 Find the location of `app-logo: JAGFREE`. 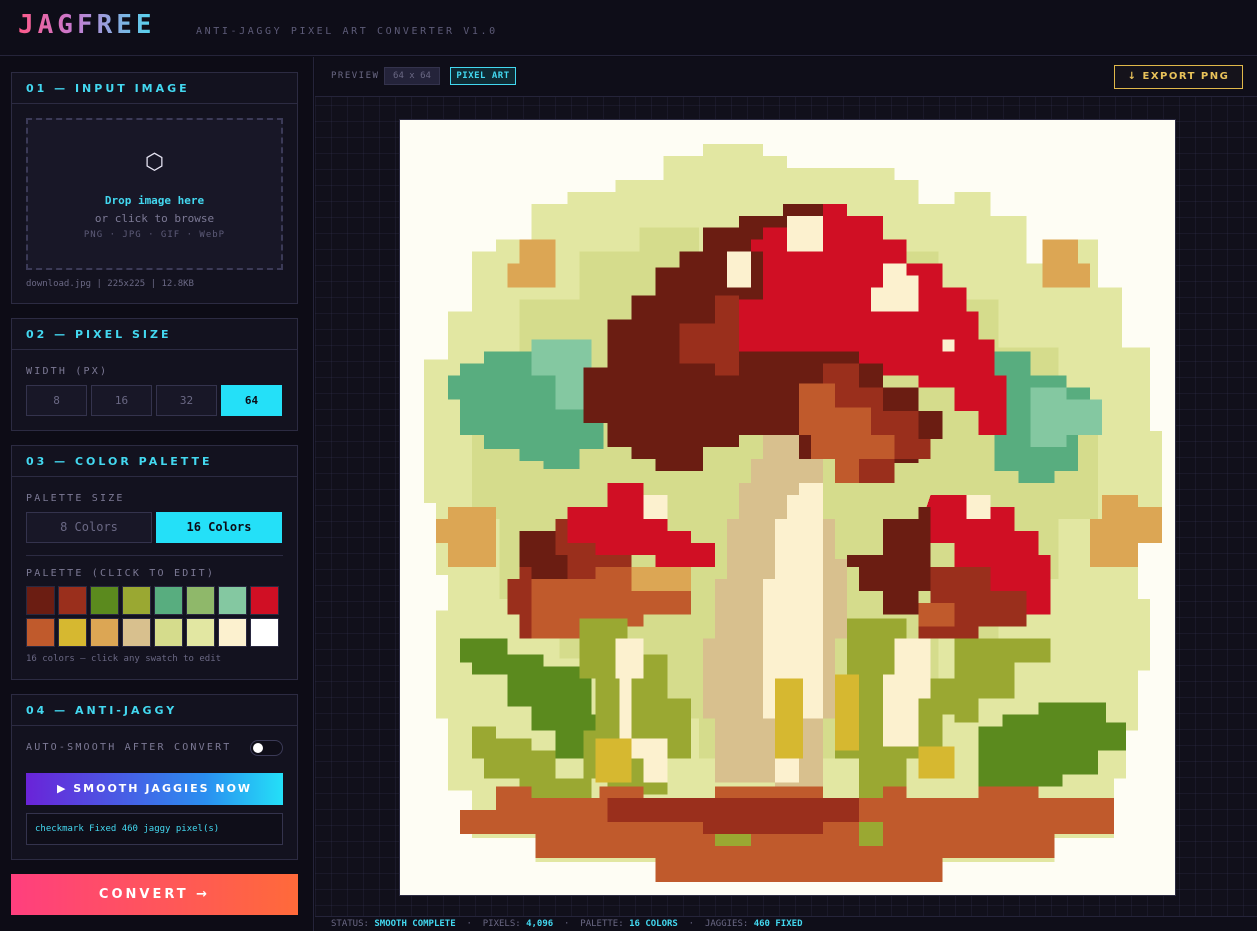

app-logo: JAGFREE is located at coordinates (87, 25).